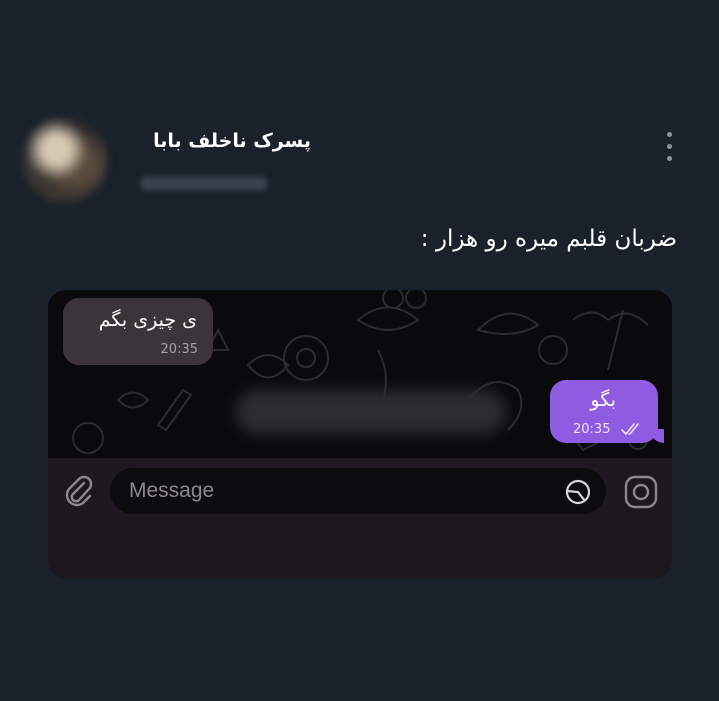  I want to click on paperclip-icon, so click(79, 491).